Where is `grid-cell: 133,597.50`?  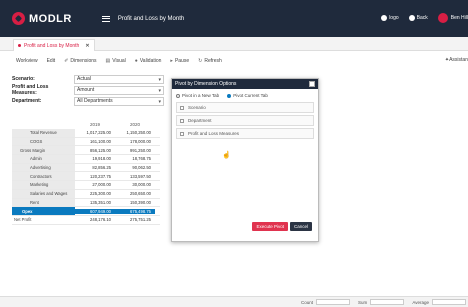 grid-cell: 133,597.50 is located at coordinates (135, 176).